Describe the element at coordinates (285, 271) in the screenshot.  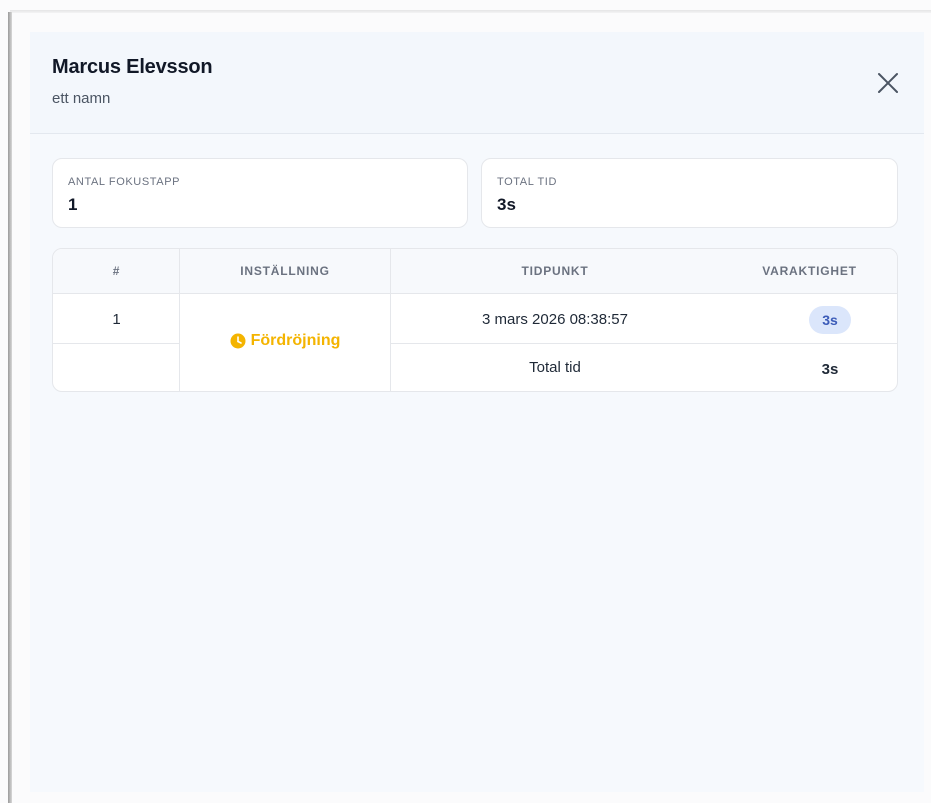
I see `column-header-setting: INSTÄLLNING` at that location.